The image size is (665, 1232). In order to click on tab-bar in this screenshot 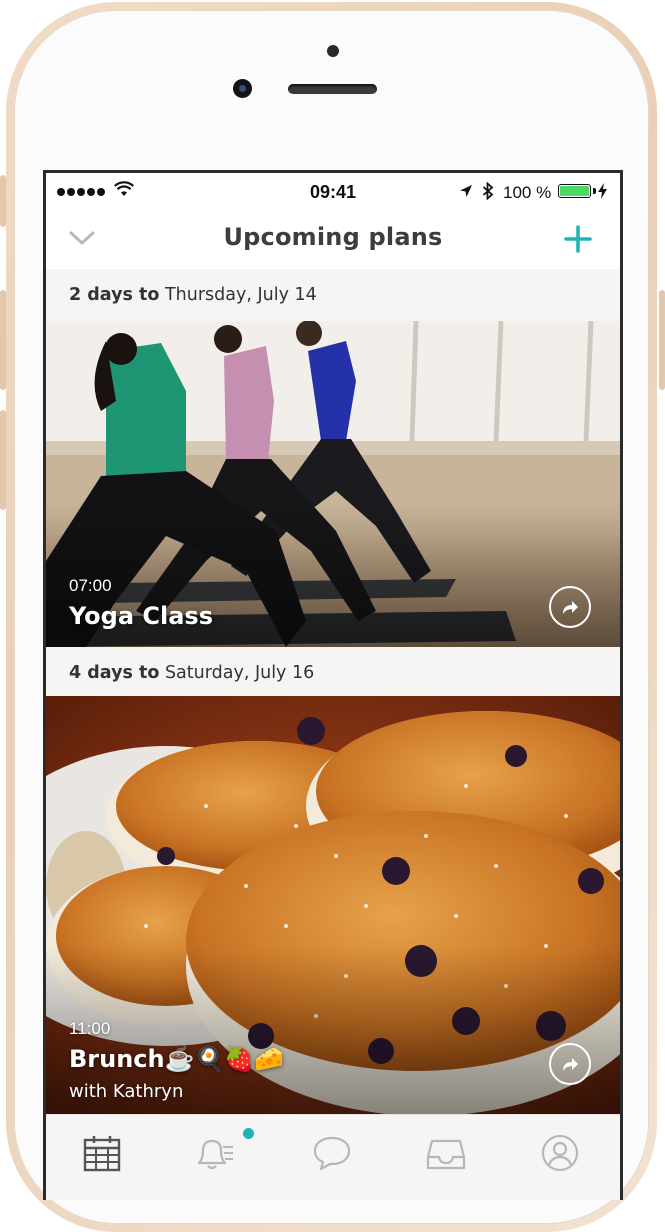, I will do `click(333, 1157)`.